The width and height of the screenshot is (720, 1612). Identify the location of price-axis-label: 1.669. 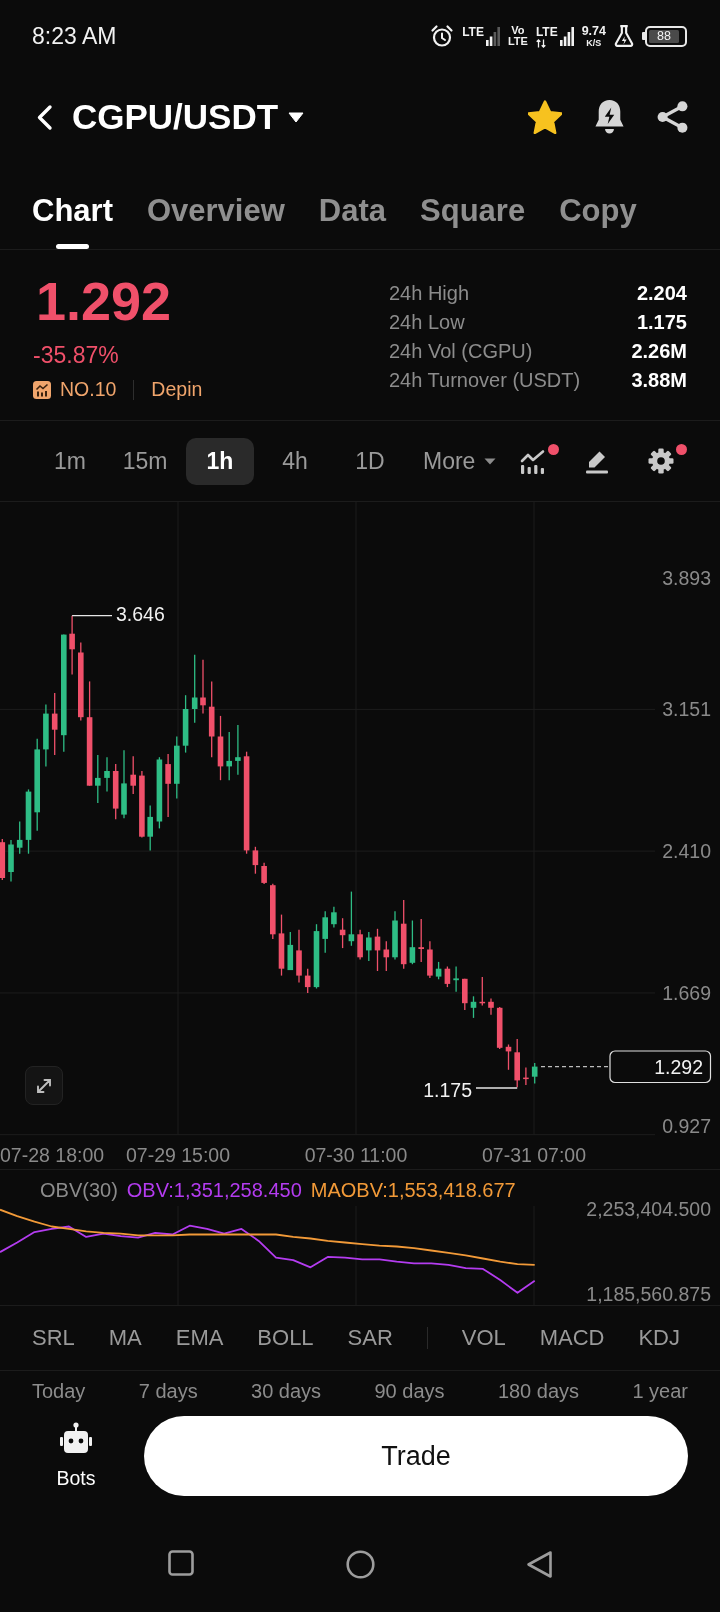
(686, 992).